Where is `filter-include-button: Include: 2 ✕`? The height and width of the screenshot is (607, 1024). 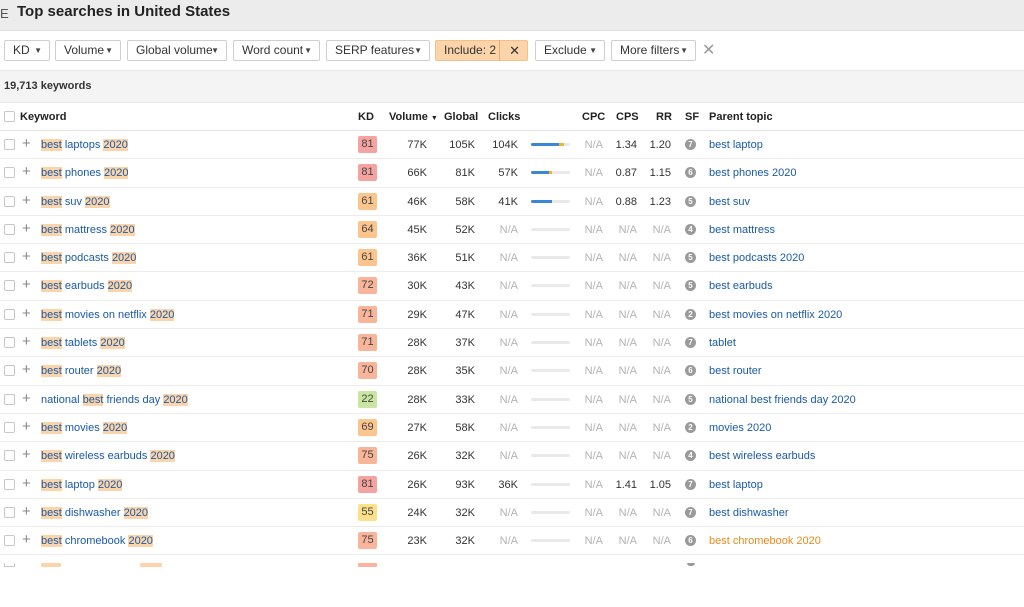
filter-include-button: Include: 2 ✕ is located at coordinates (481, 50).